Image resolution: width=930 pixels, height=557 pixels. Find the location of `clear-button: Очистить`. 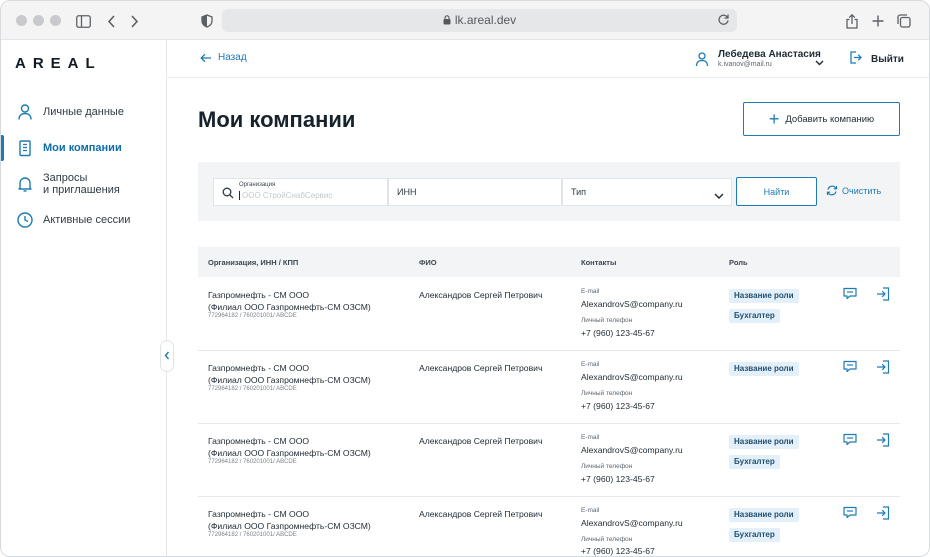

clear-button: Очистить is located at coordinates (853, 190).